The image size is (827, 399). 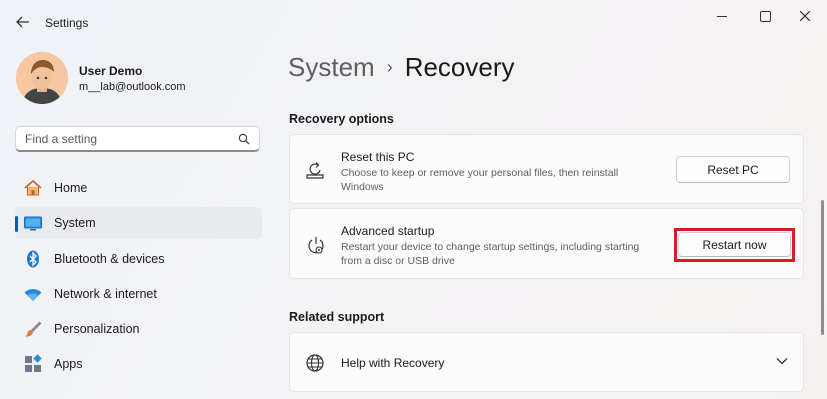 I want to click on breadcrumb-parent: System, so click(x=331, y=67).